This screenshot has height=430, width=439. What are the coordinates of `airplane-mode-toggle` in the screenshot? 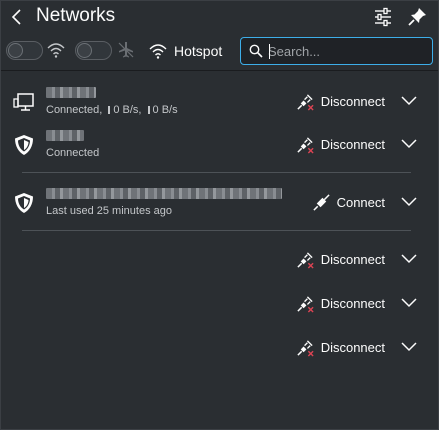 It's located at (93, 50).